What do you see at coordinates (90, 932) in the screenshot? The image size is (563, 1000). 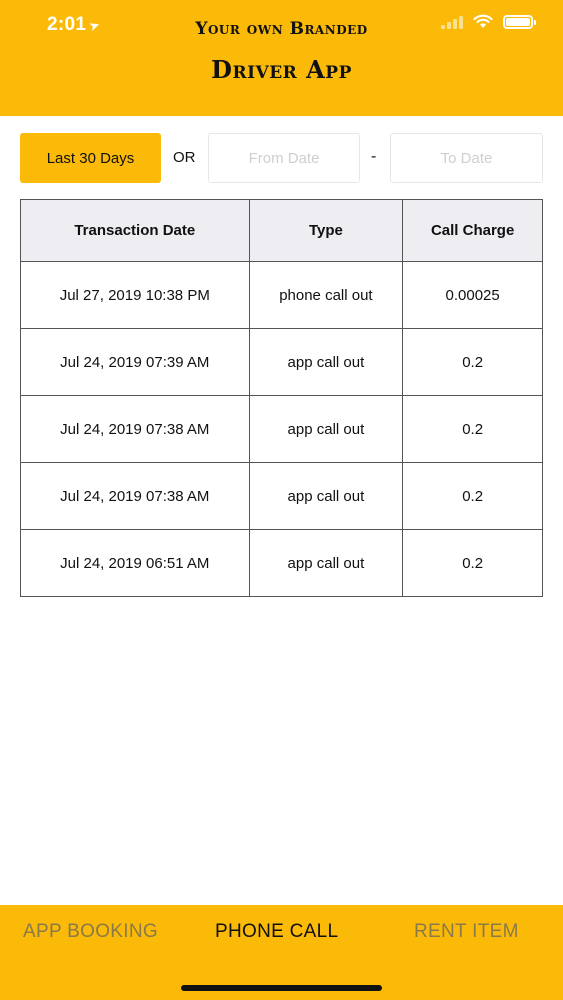 I see `tab-app-booking: APP BOOKING` at bounding box center [90, 932].